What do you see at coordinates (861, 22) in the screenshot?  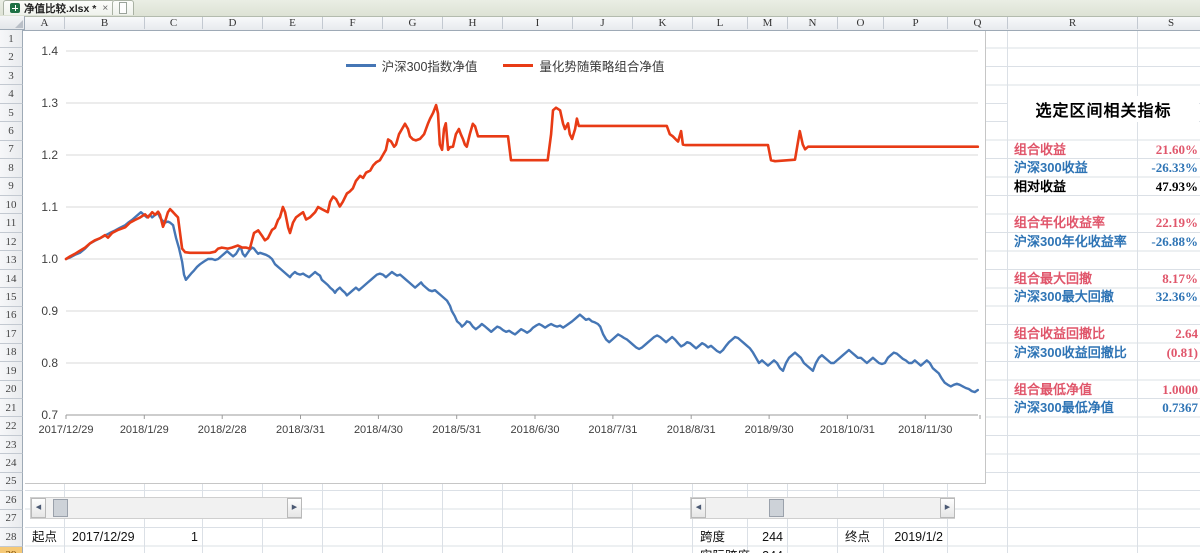 I see `column-header-O: O` at bounding box center [861, 22].